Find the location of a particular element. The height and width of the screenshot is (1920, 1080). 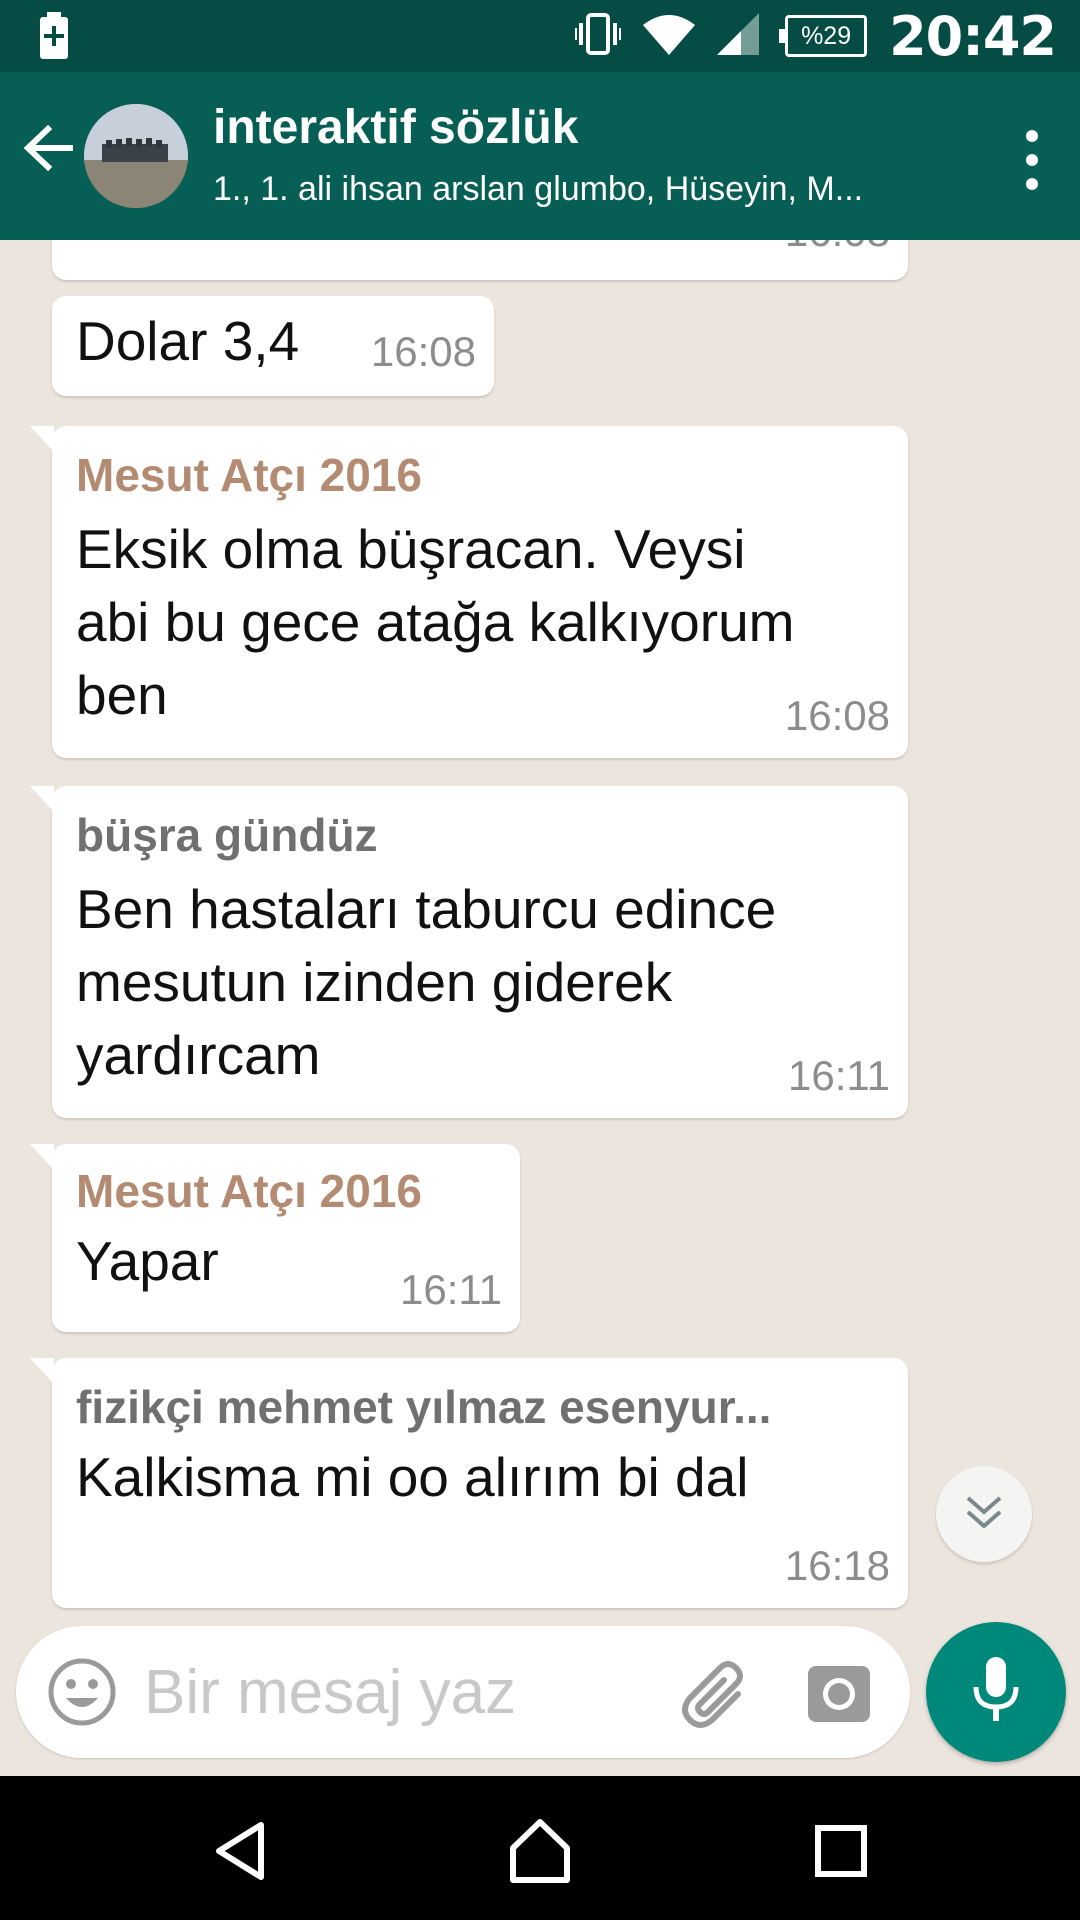

message-time: 16:18 is located at coordinates (837, 1565).